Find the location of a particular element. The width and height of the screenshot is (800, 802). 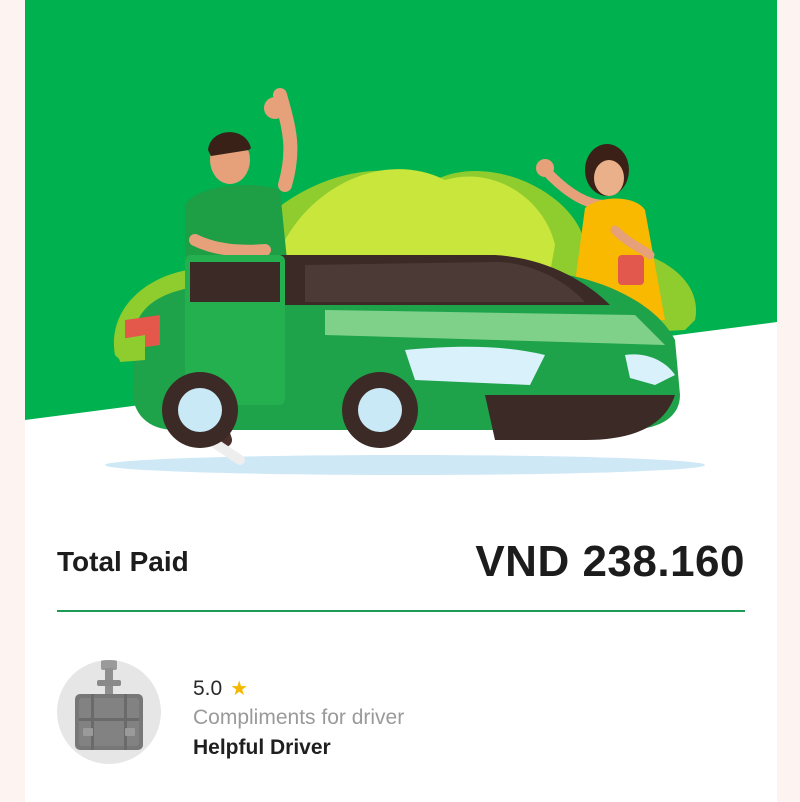

driver-avatar is located at coordinates (109, 712).